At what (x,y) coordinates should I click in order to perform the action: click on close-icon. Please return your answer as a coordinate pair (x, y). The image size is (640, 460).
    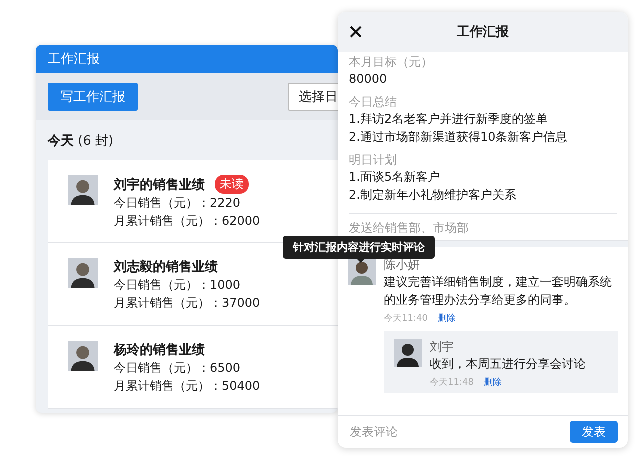
    Looking at the image, I should click on (356, 32).